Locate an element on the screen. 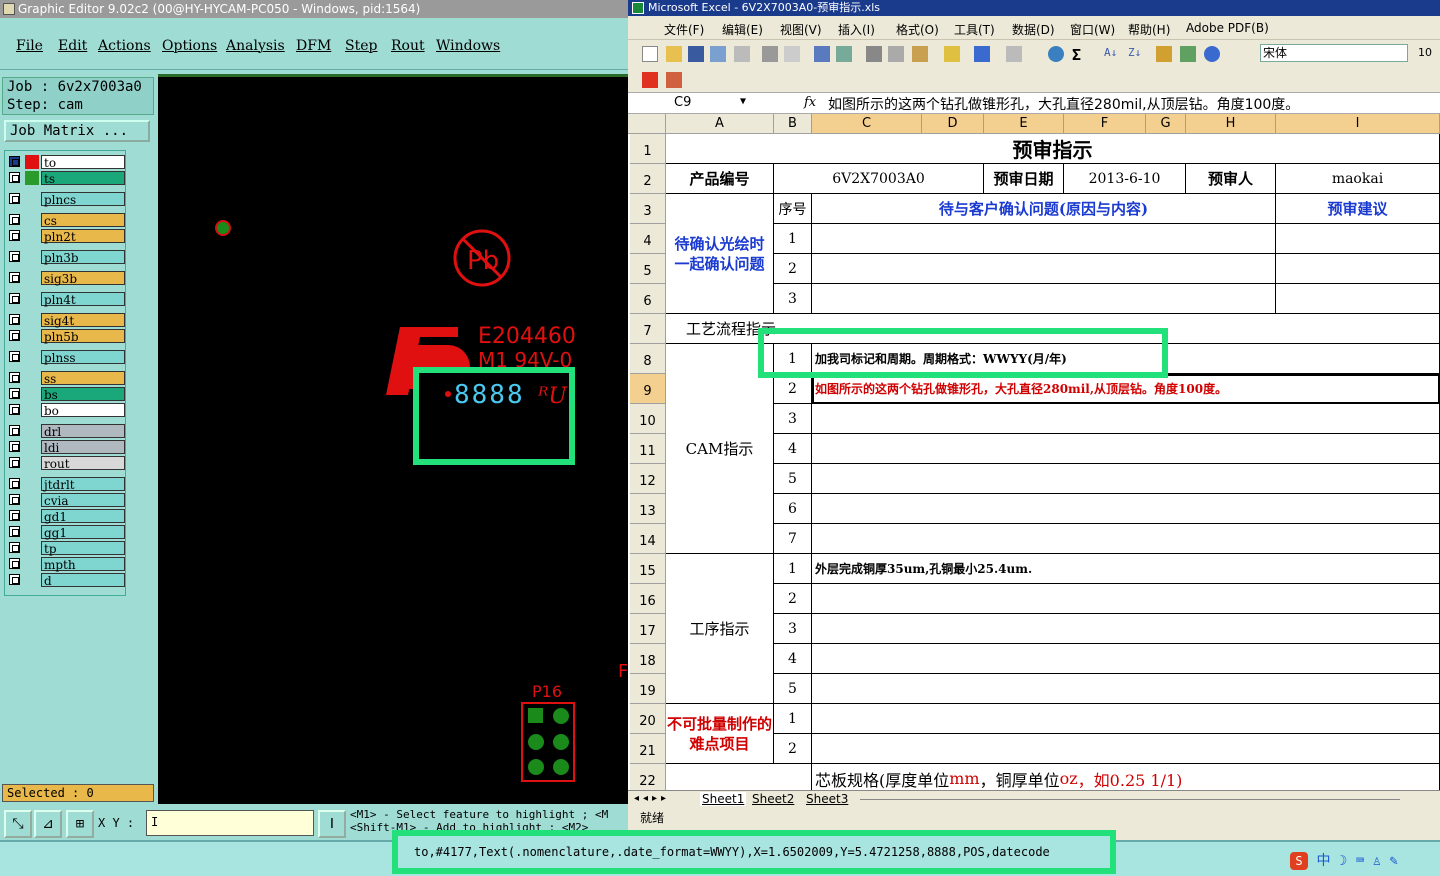 The width and height of the screenshot is (1440, 876). undo-icon is located at coordinates (982, 54).